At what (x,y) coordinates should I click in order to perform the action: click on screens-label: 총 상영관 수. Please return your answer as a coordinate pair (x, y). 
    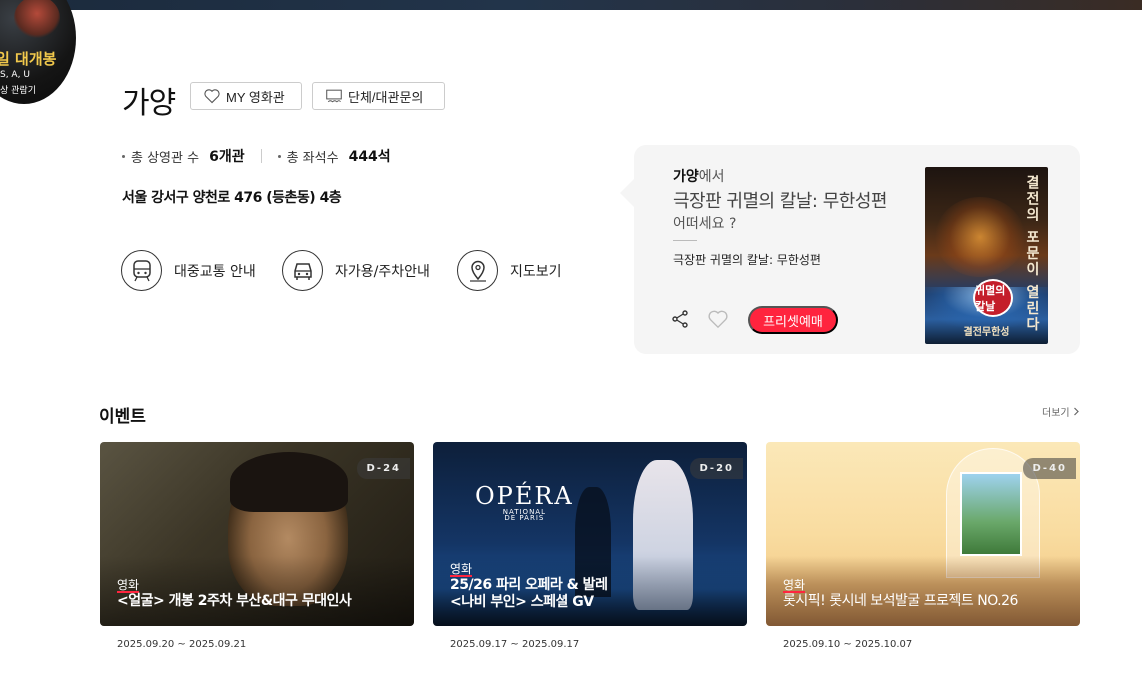
    Looking at the image, I should click on (165, 158).